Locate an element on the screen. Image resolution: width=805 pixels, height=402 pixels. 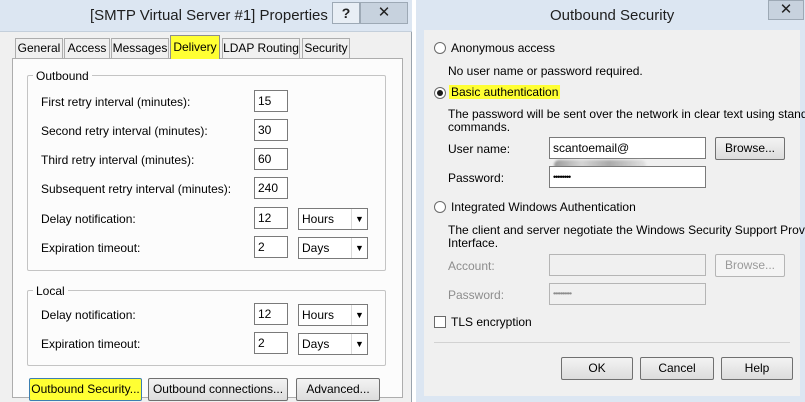
window-title: [SMTP Virtual Server #1] Properties is located at coordinates (209, 15).